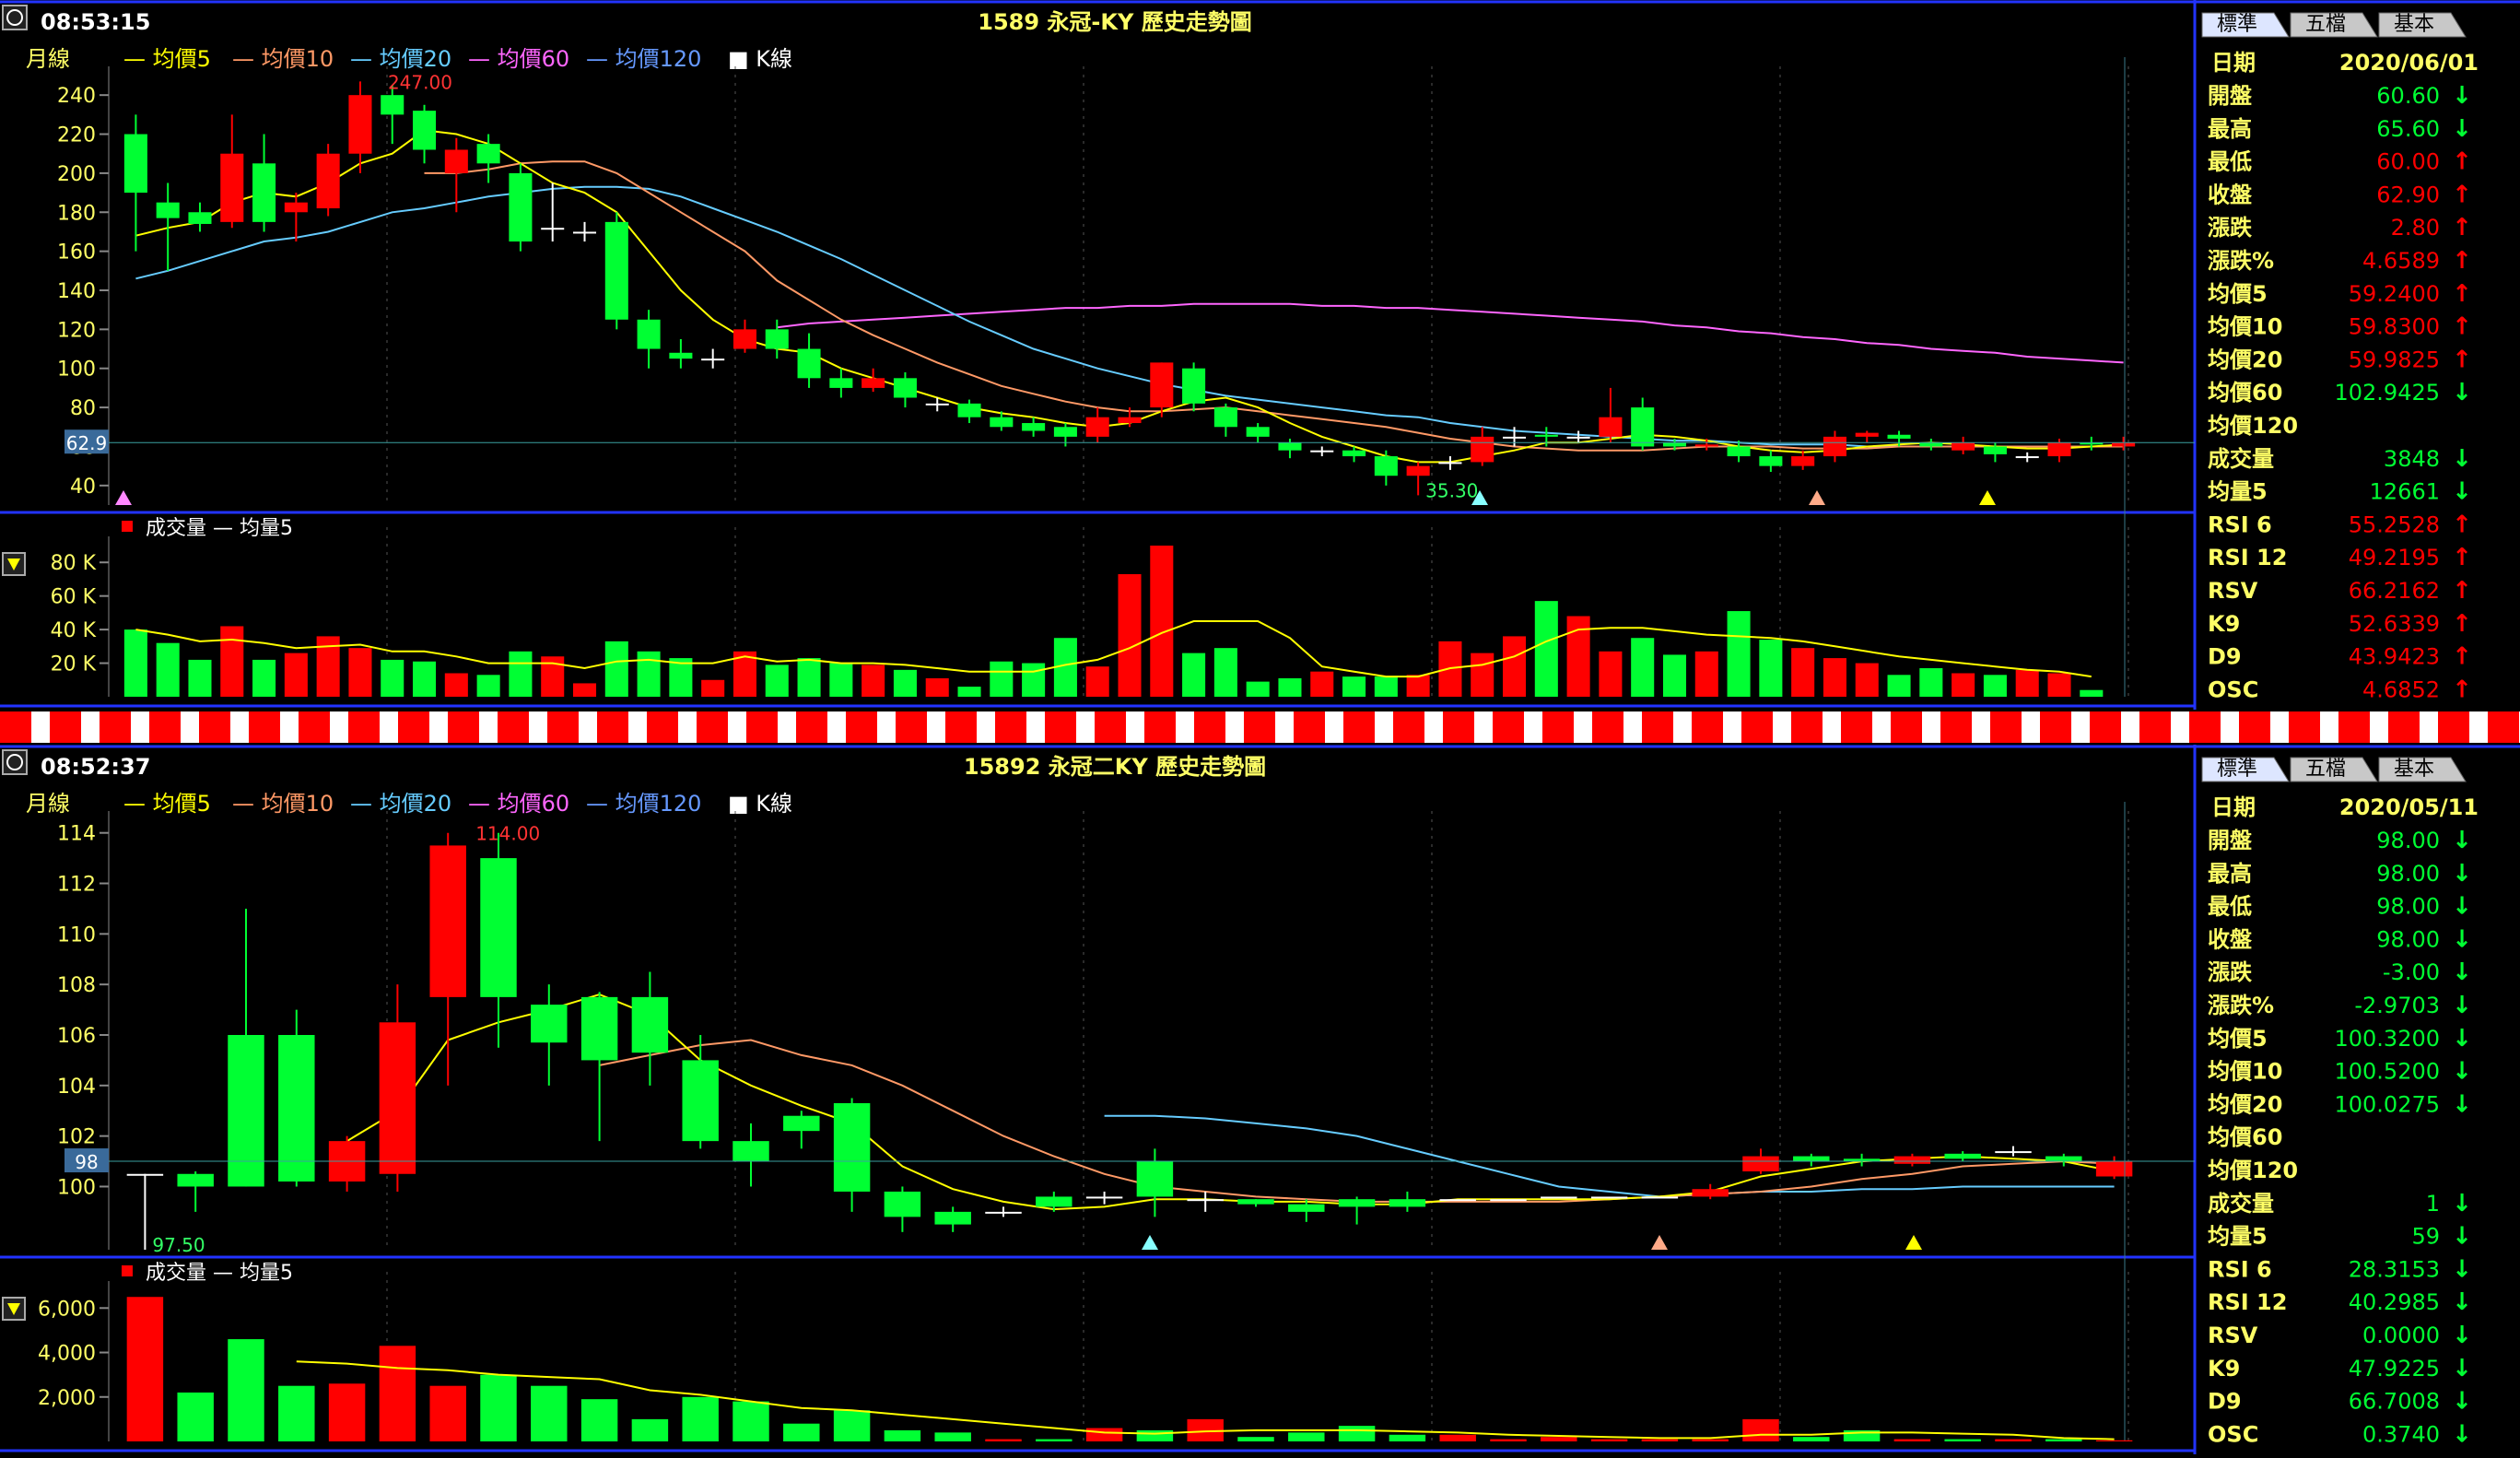 Image resolution: width=2520 pixels, height=1458 pixels. Describe the element at coordinates (1114, 22) in the screenshot. I see `chart-title: 1589 永冠-KY 歷史走勢圖` at that location.